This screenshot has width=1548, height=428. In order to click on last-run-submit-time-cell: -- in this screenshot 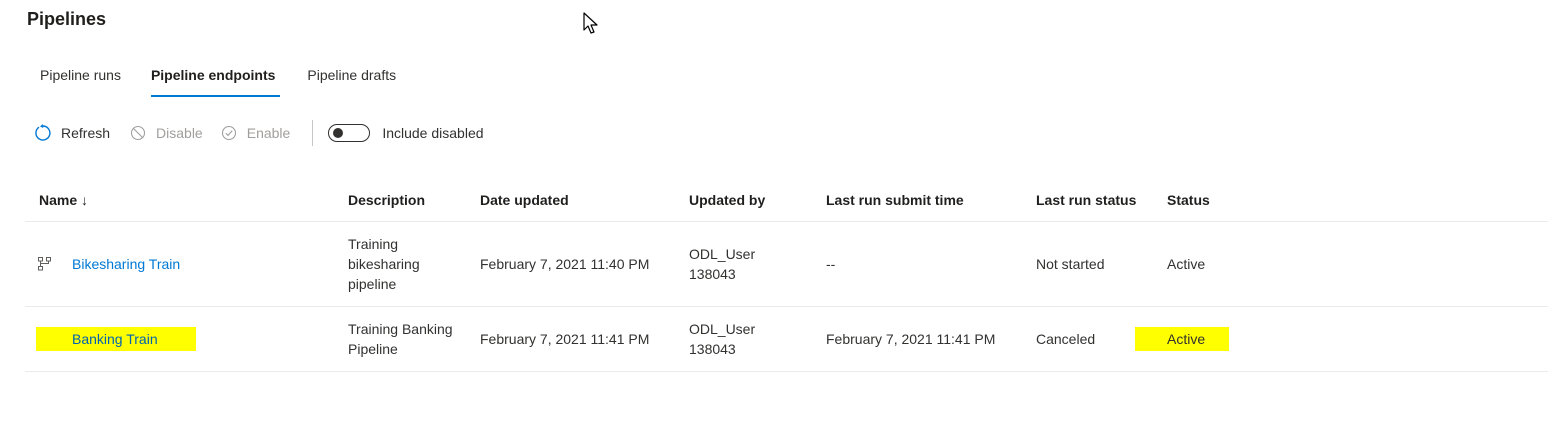, I will do `click(931, 264)`.